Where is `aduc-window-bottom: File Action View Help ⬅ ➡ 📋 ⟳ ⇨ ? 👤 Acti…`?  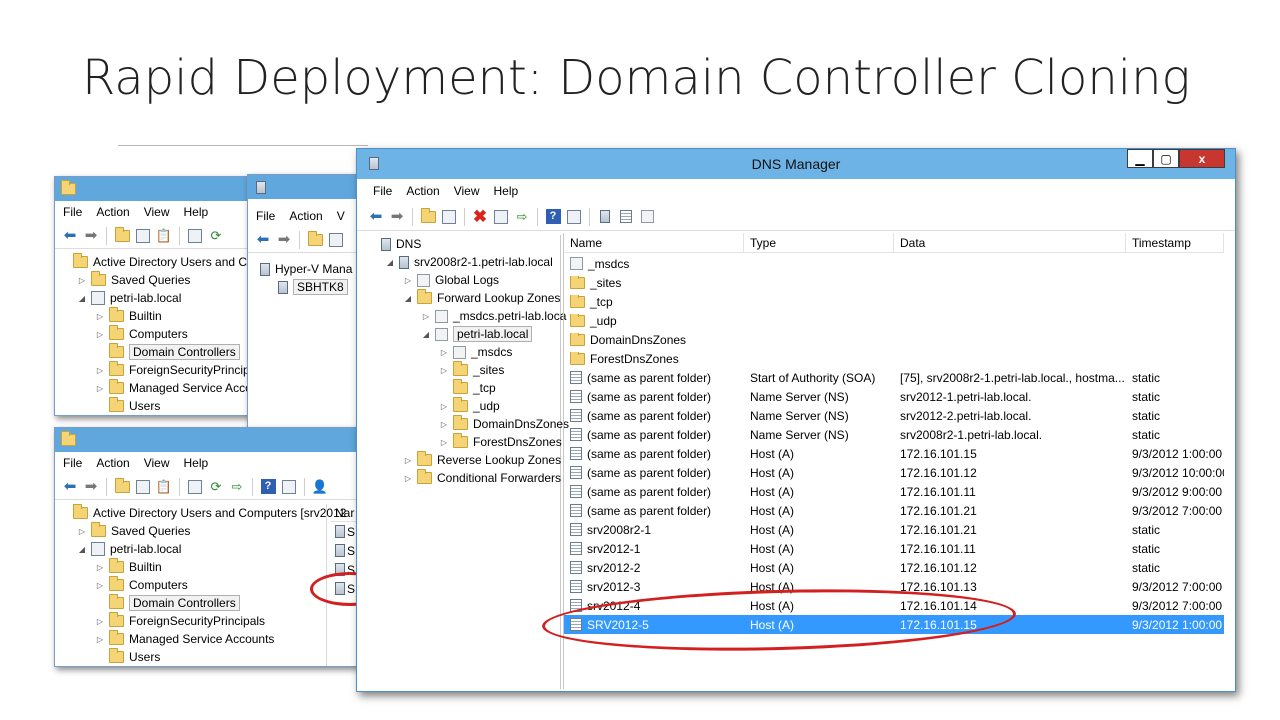
aduc-window-bottom: File Action View Help ⬅ ➡ 📋 ⟳ ⇨ ? 👤 Acti… is located at coordinates (214, 547).